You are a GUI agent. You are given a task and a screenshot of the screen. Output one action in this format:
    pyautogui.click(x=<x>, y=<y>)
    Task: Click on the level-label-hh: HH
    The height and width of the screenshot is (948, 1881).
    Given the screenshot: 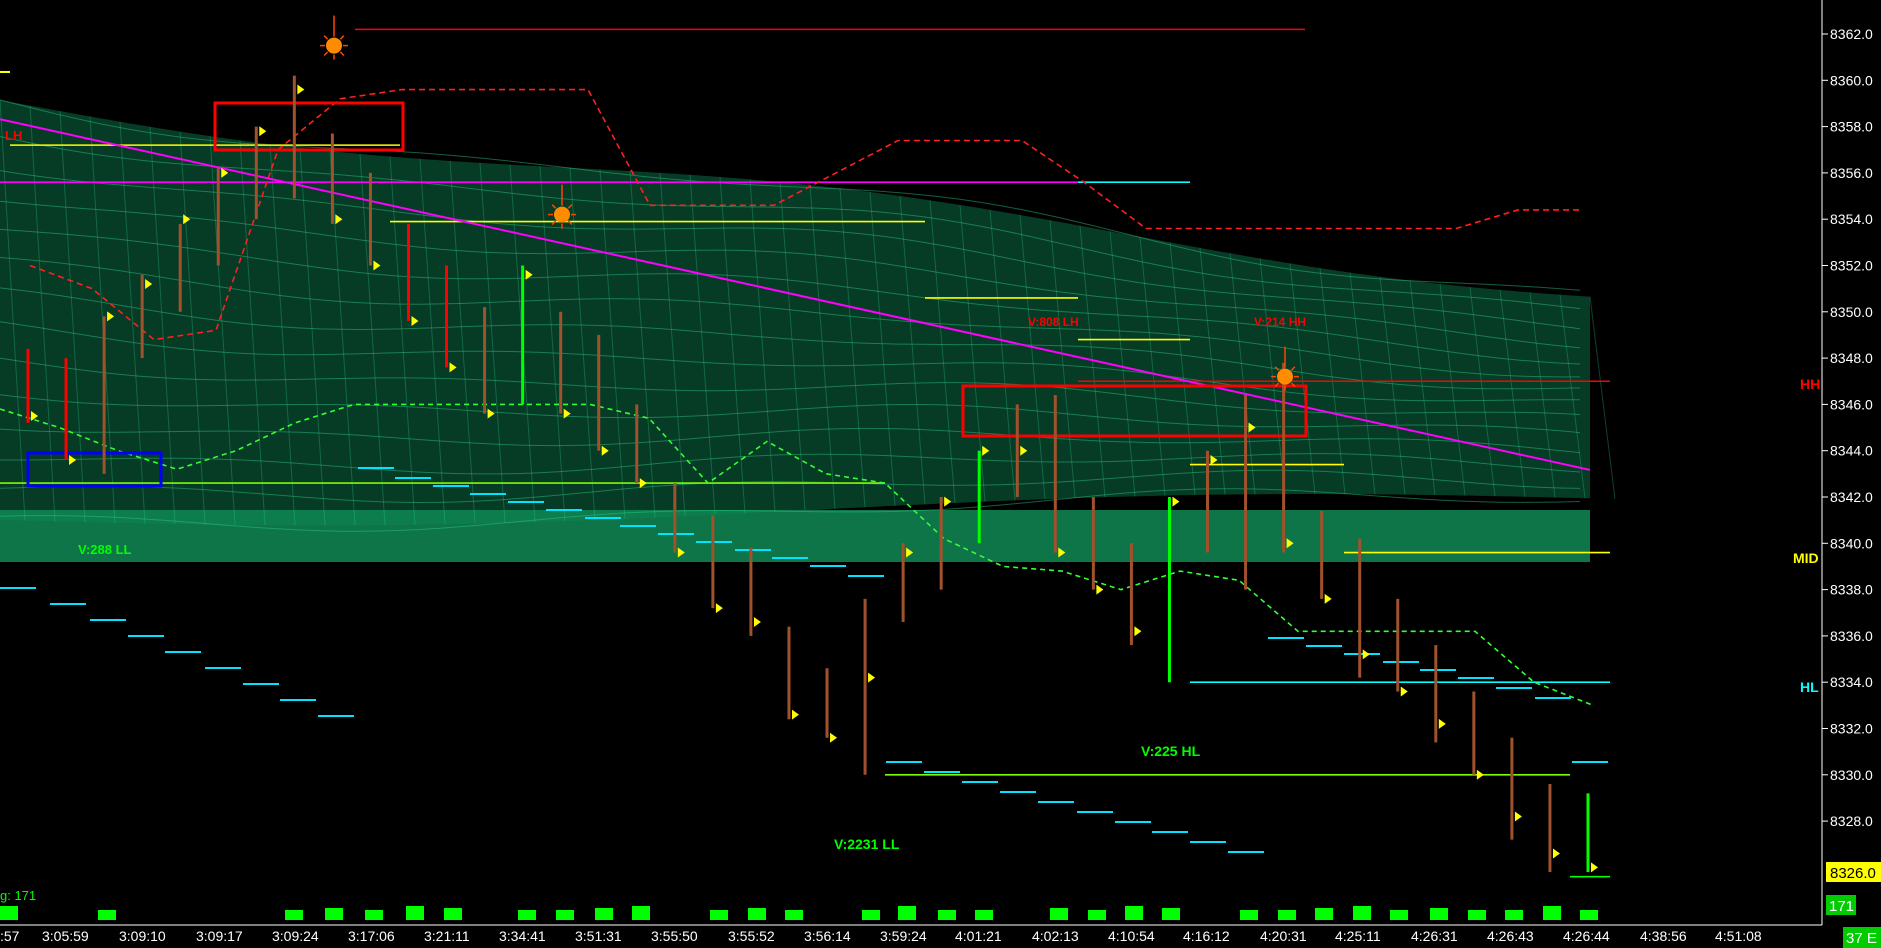 What is the action you would take?
    pyautogui.click(x=1810, y=384)
    